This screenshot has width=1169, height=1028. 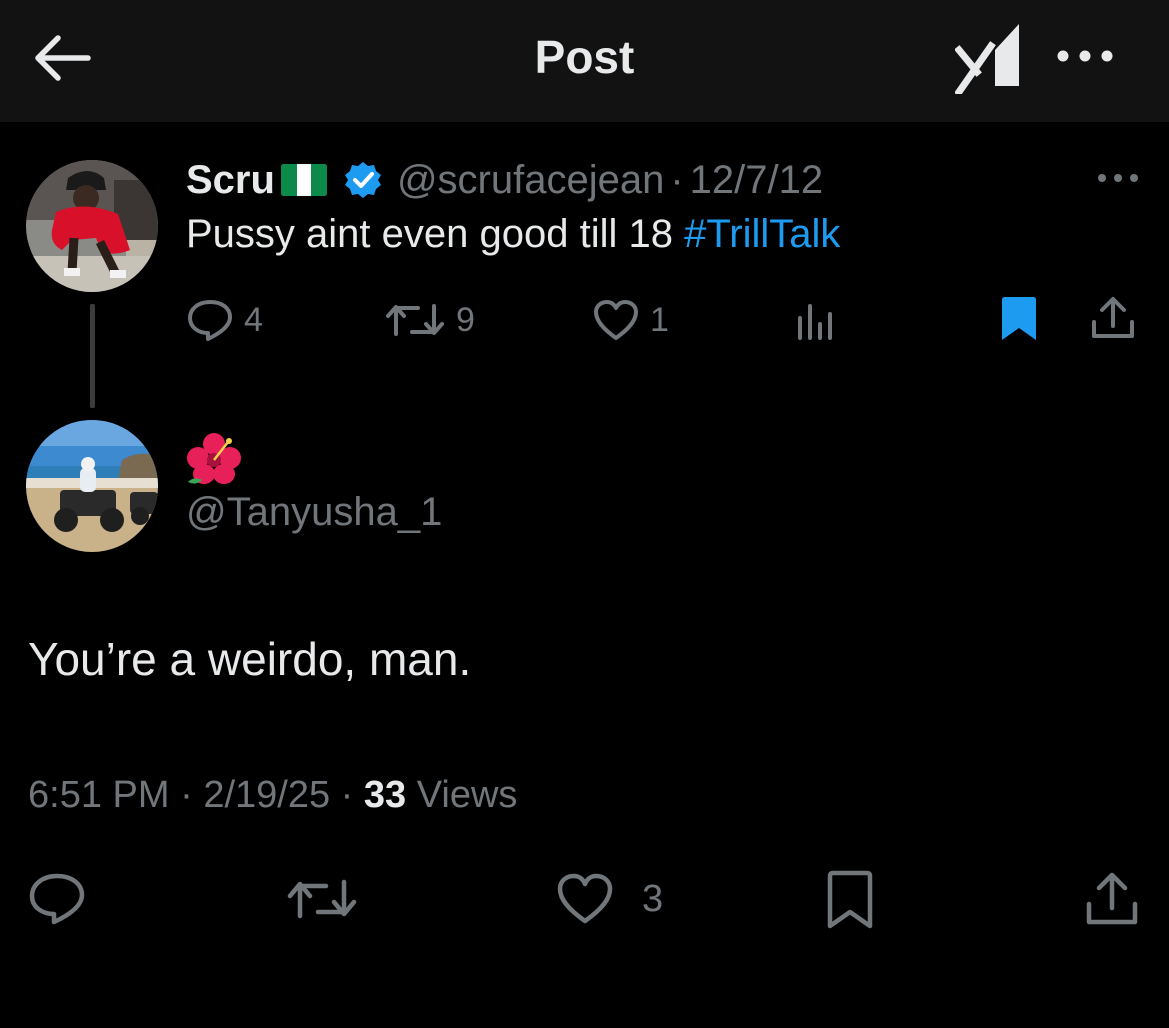 I want to click on post-time: 6:51 PM, so click(x=99, y=795).